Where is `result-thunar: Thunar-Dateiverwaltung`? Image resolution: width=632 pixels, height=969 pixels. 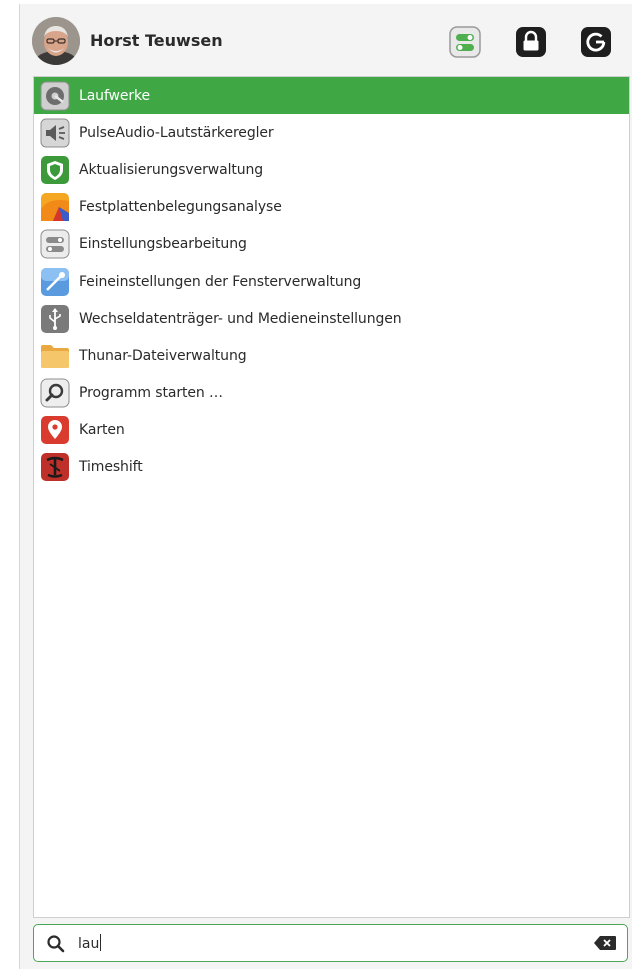 result-thunar: Thunar-Dateiverwaltung is located at coordinates (331, 355).